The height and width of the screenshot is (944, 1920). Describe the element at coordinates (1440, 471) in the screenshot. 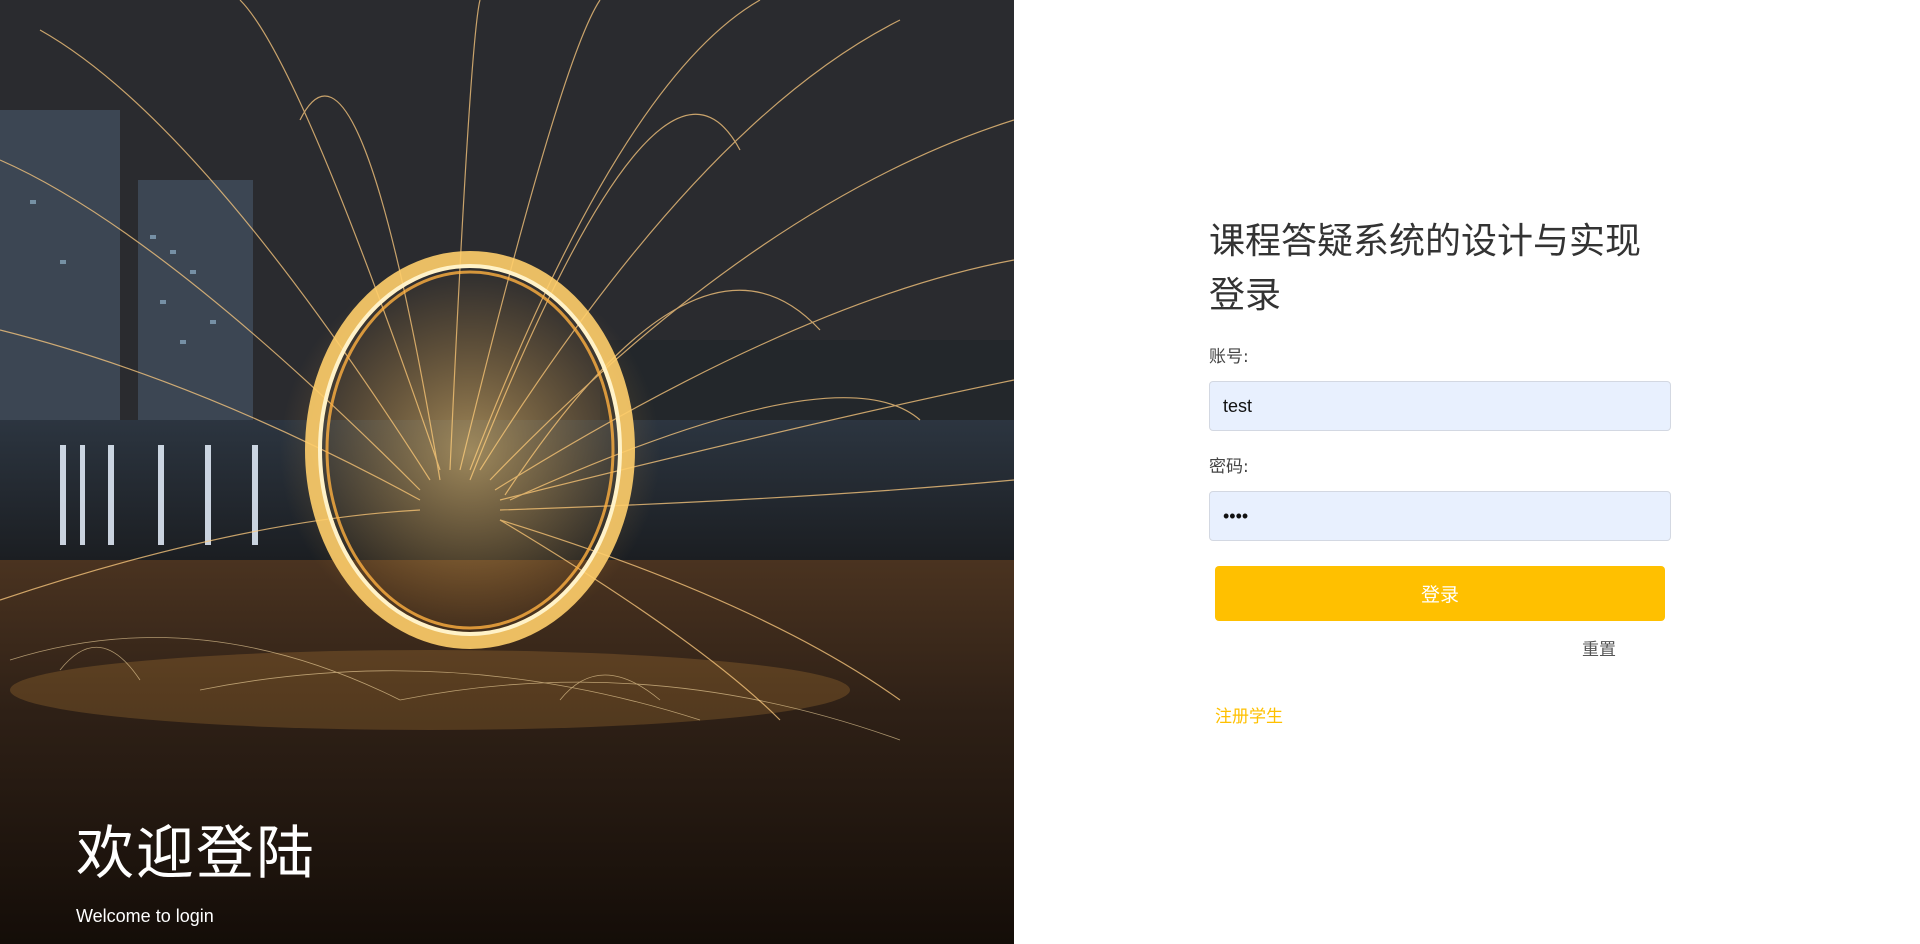

I see `login-form: 课程答疑系统的设计与实现登录 账号: 密码: 登录 重置 注册学生` at that location.